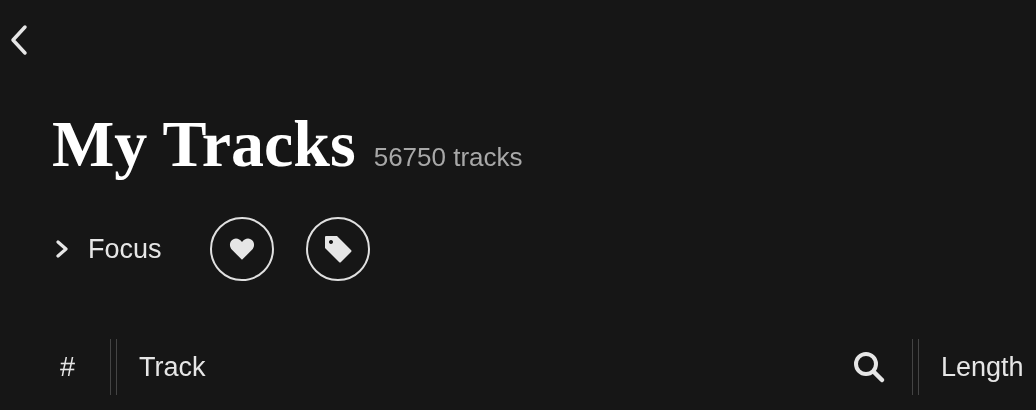 The image size is (1036, 410). I want to click on back-button, so click(19, 40).